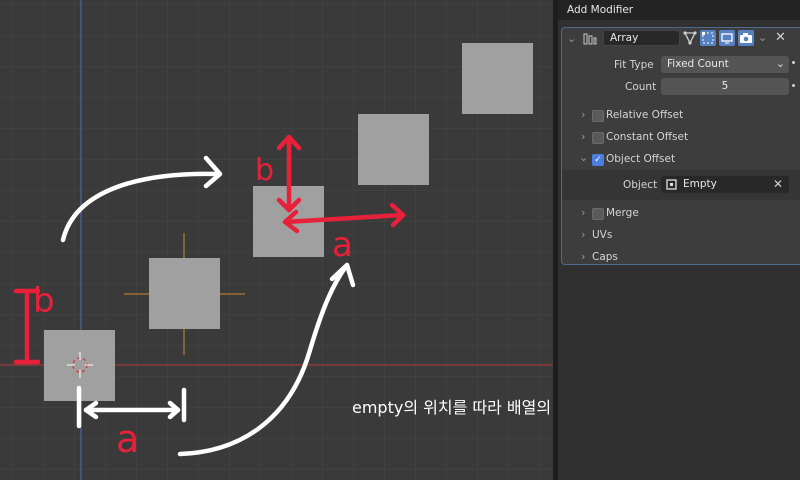  Describe the element at coordinates (780, 37) in the screenshot. I see `close-icon: ✕` at that location.